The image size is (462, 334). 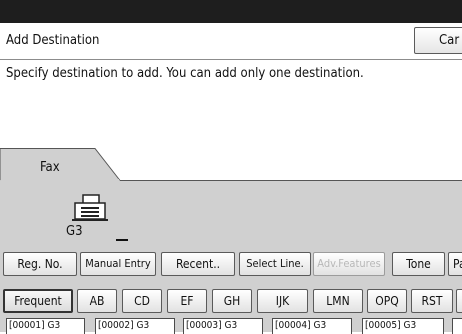 I want to click on adv-features-button: Adv.Features, so click(x=349, y=264).